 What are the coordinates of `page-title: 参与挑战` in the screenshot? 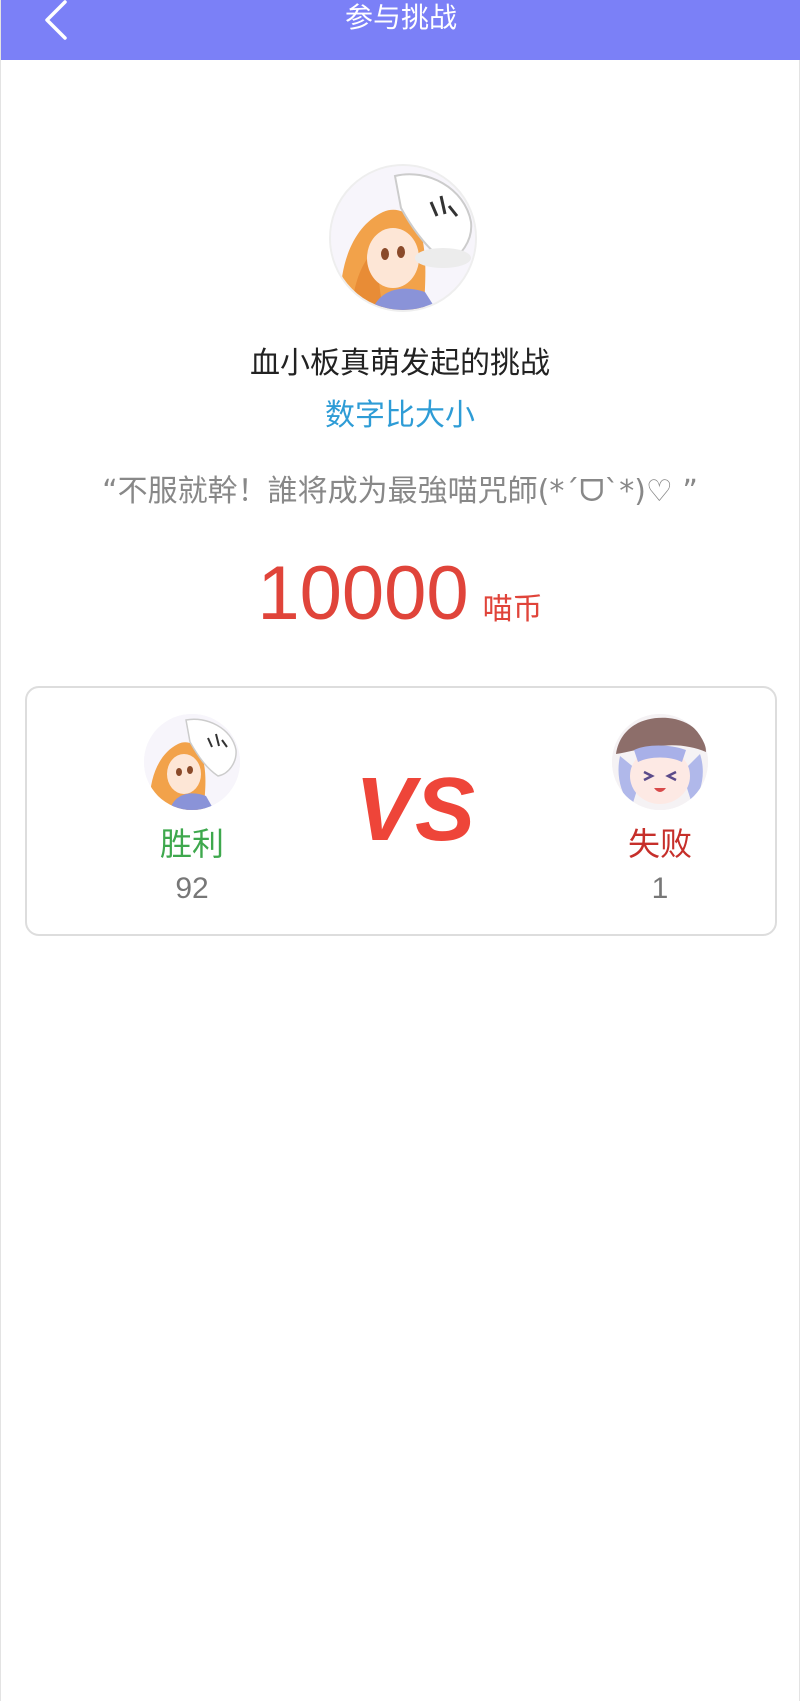 It's located at (400, 17).